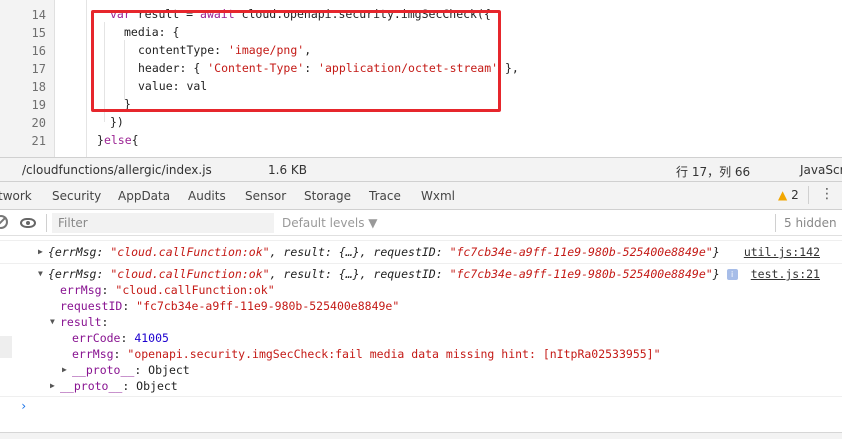 Image resolution: width=842 pixels, height=439 pixels. I want to click on line-number: 15, so click(38, 33).